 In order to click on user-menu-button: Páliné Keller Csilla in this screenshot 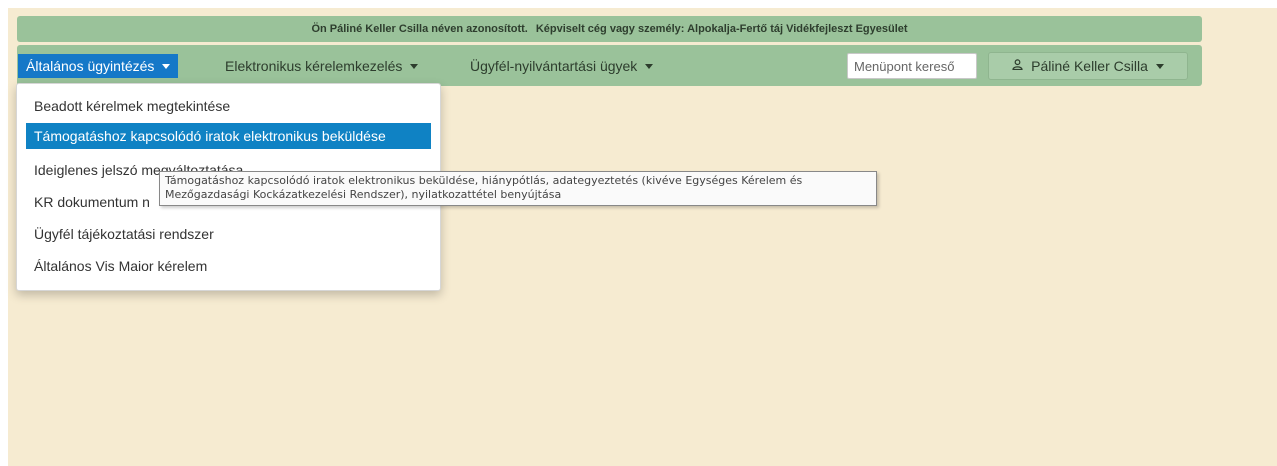, I will do `click(1088, 66)`.